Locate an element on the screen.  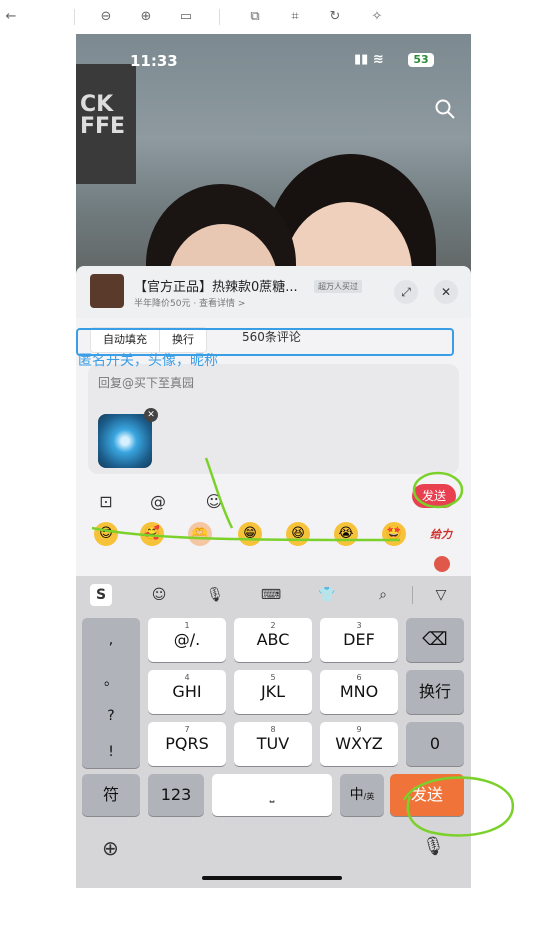
annotation-tick-stroke is located at coordinates (219, 493).